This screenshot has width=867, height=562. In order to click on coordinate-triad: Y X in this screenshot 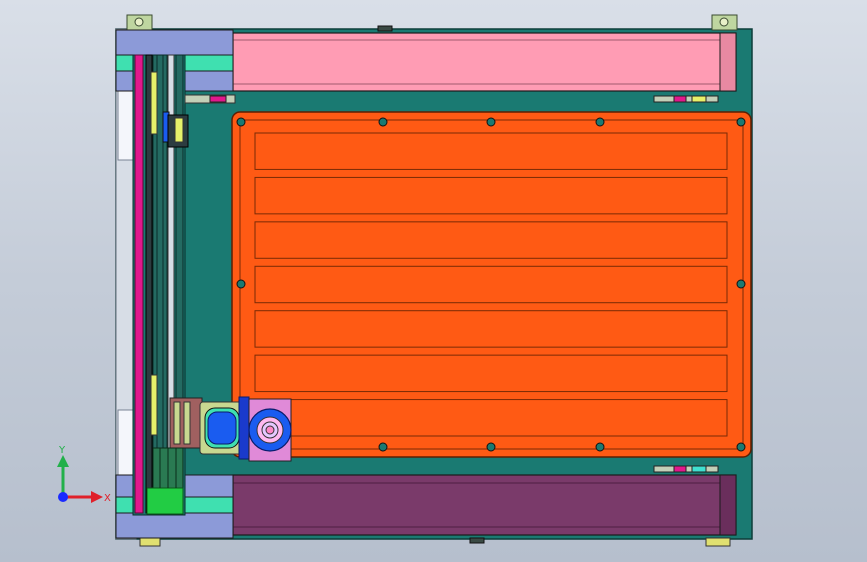, I will do `click(84, 474)`.